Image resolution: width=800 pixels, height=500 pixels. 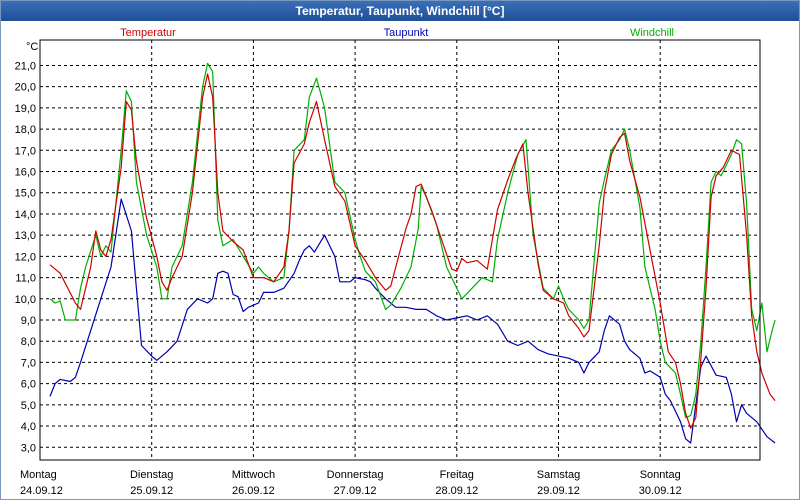 I want to click on legend-taupunkt: Taupunkt, so click(x=406, y=33).